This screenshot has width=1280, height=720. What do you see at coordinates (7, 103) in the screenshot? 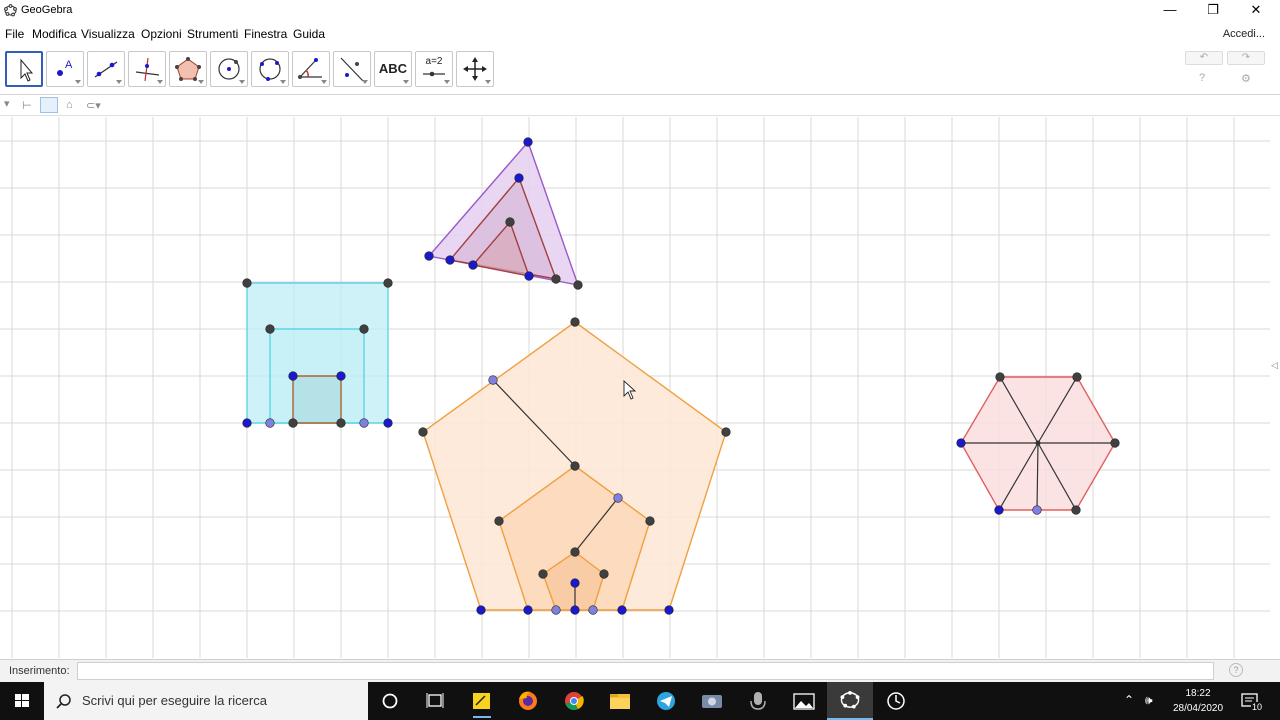
I see `style-bar-toggle-icon: ▾` at bounding box center [7, 103].